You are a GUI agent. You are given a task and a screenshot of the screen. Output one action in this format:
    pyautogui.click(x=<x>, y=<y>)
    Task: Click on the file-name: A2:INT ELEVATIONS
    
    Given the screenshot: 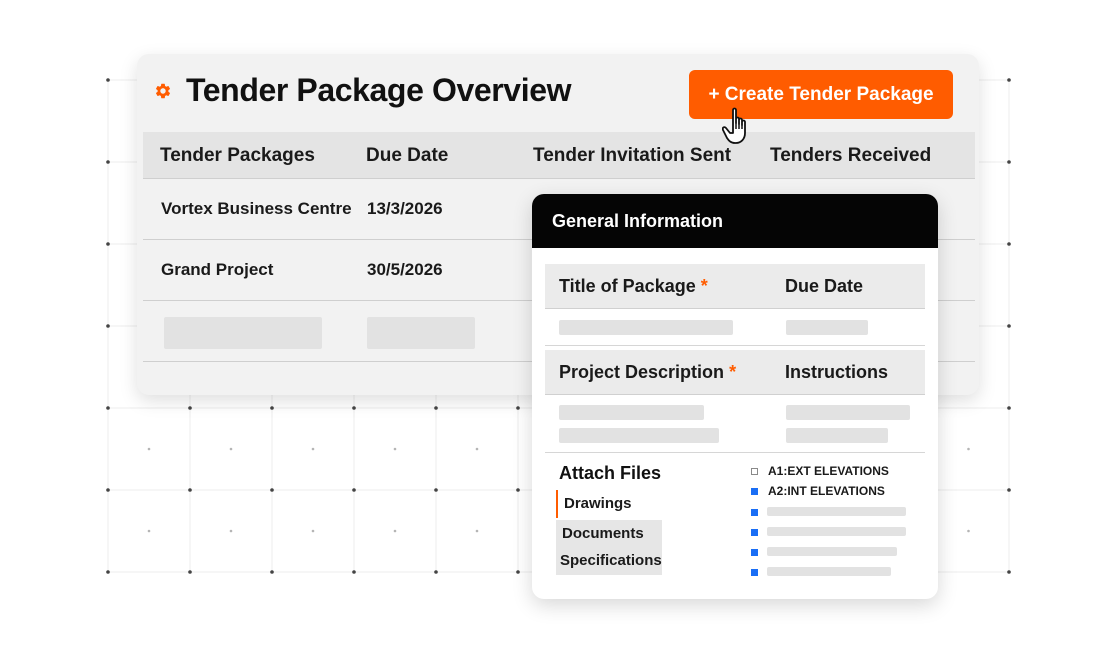 What is the action you would take?
    pyautogui.click(x=826, y=491)
    